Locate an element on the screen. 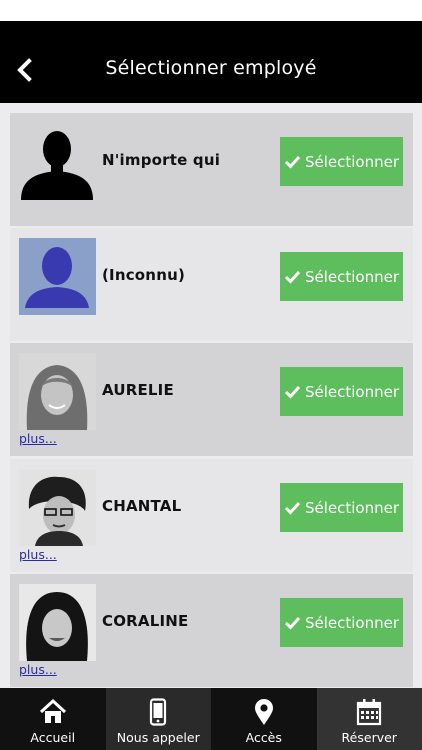 The width and height of the screenshot is (422, 750). tab-label: Accès is located at coordinates (263, 737).